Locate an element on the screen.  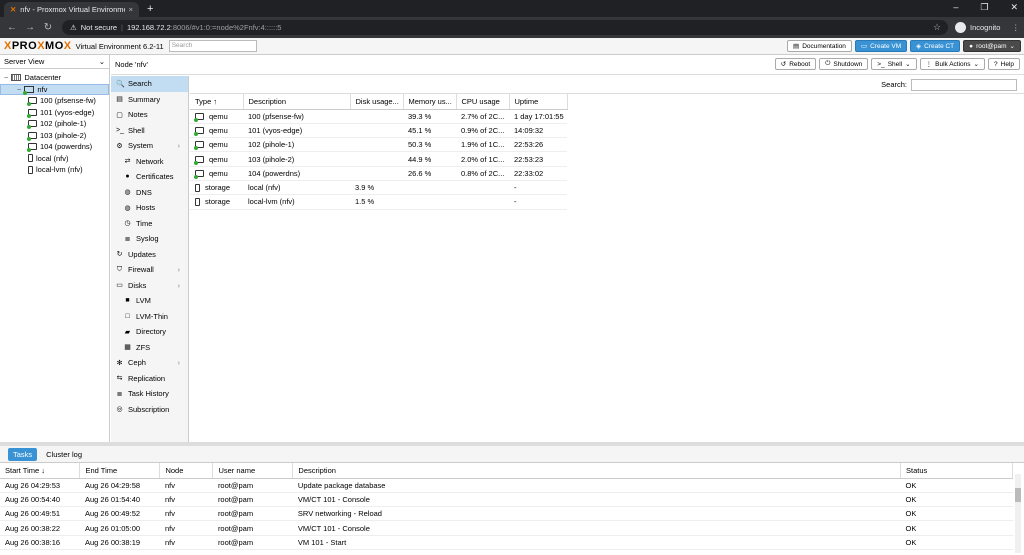
menu-item-hosts: ◍ Hosts is located at coordinates (149, 208).